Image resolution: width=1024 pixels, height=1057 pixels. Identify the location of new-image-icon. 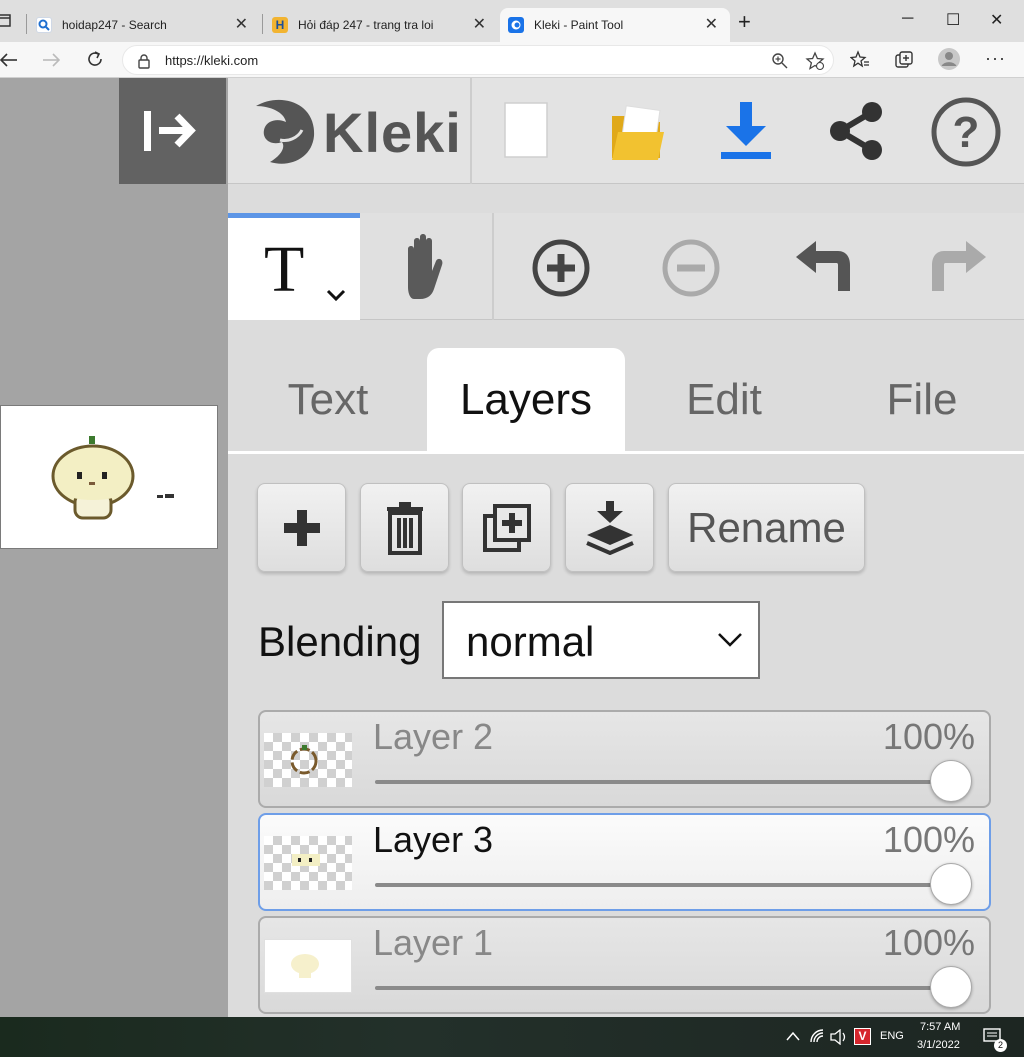
(526, 130).